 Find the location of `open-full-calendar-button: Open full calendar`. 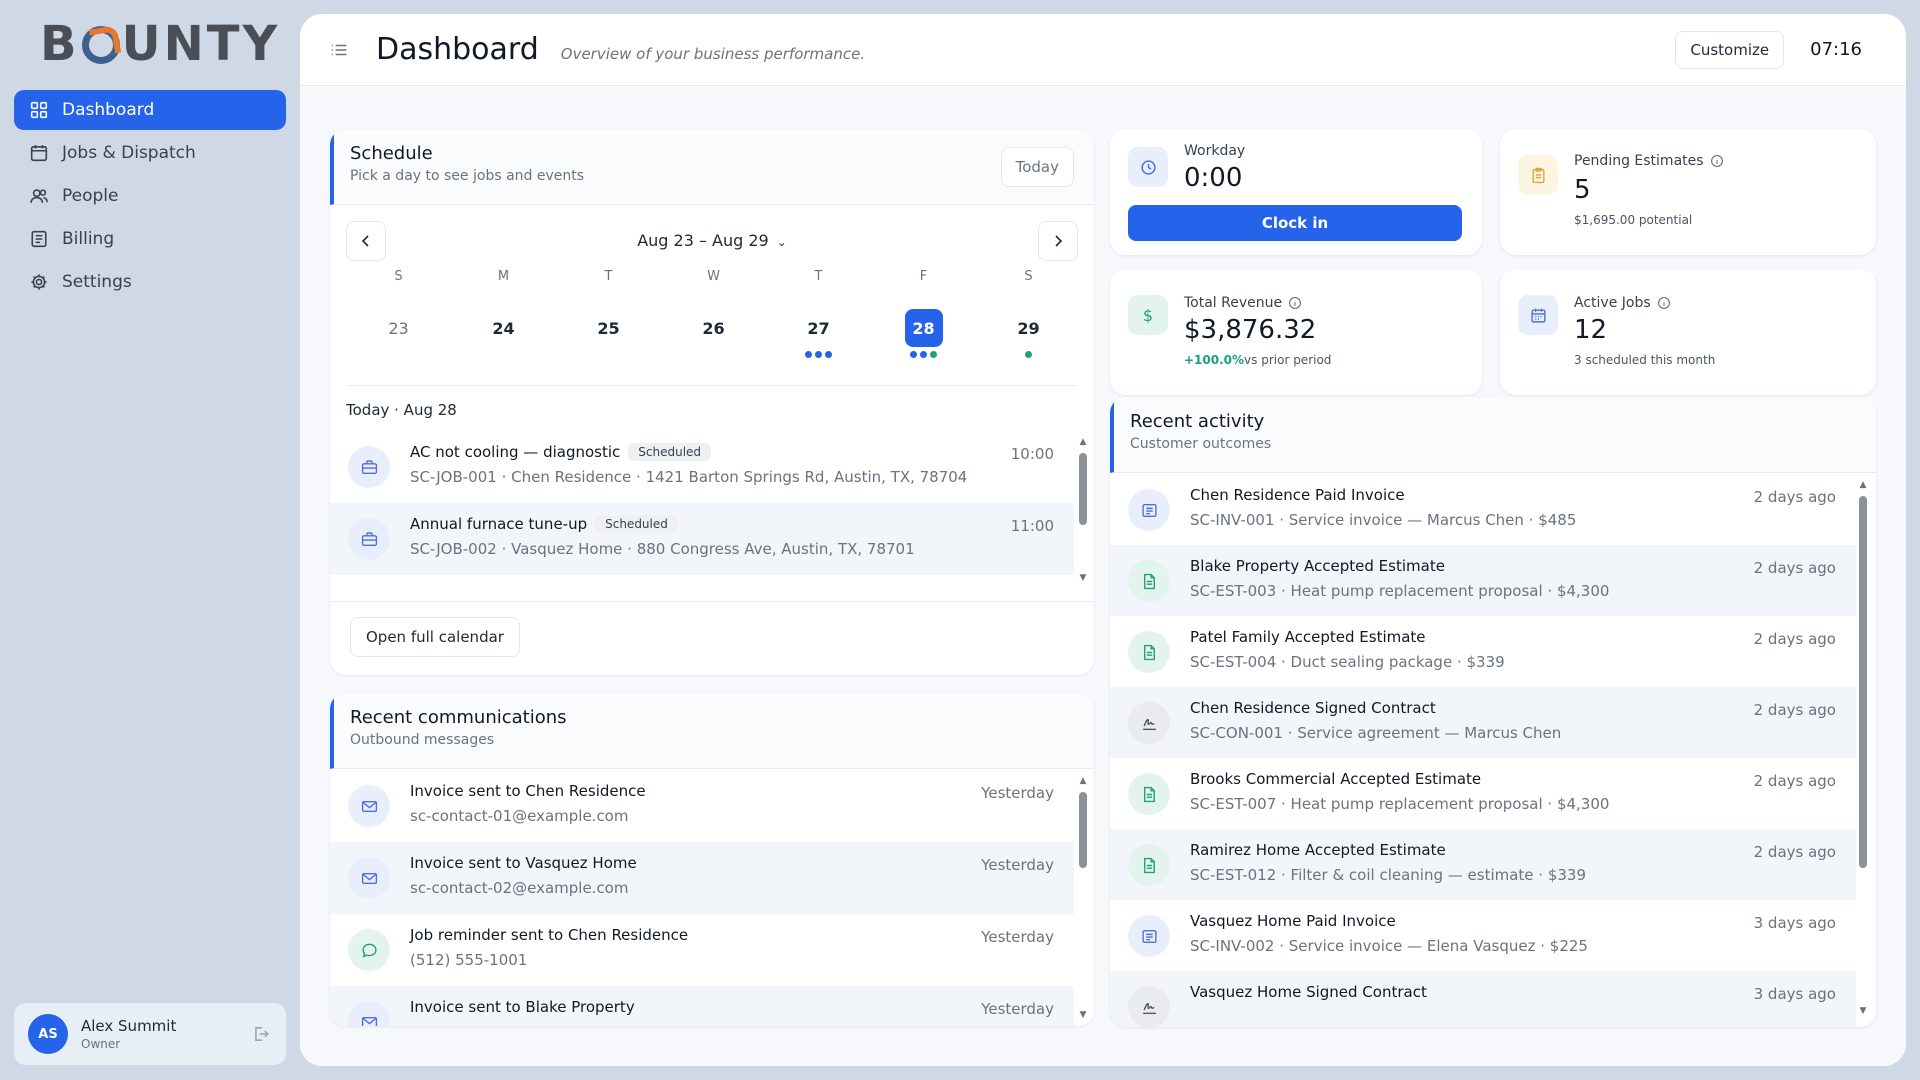

open-full-calendar-button: Open full calendar is located at coordinates (435, 637).